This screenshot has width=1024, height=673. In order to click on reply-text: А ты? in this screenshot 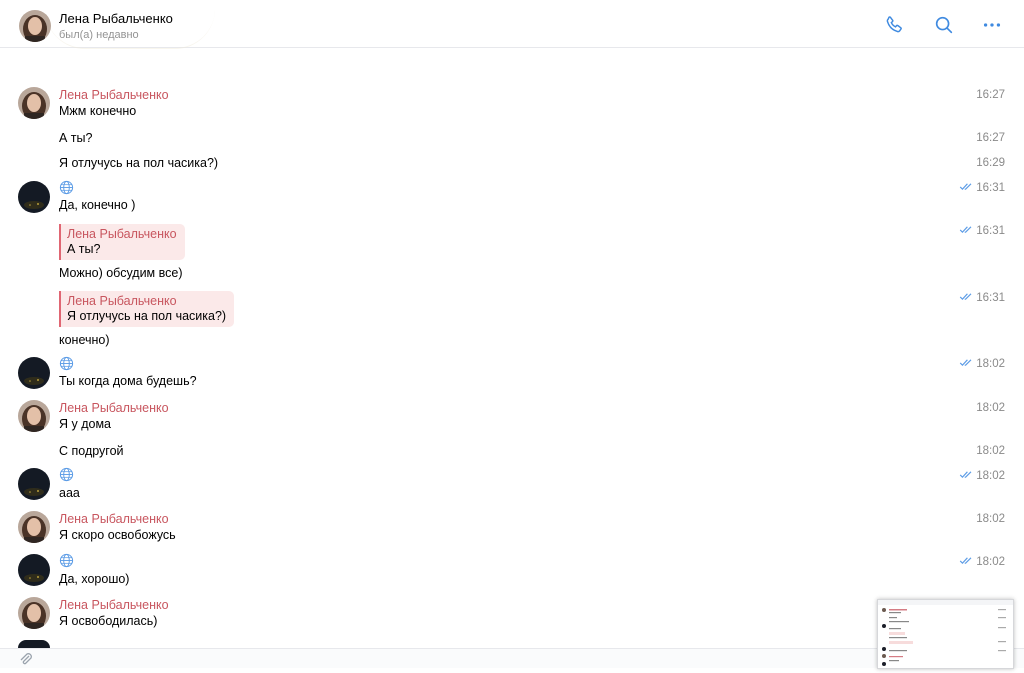, I will do `click(84, 249)`.